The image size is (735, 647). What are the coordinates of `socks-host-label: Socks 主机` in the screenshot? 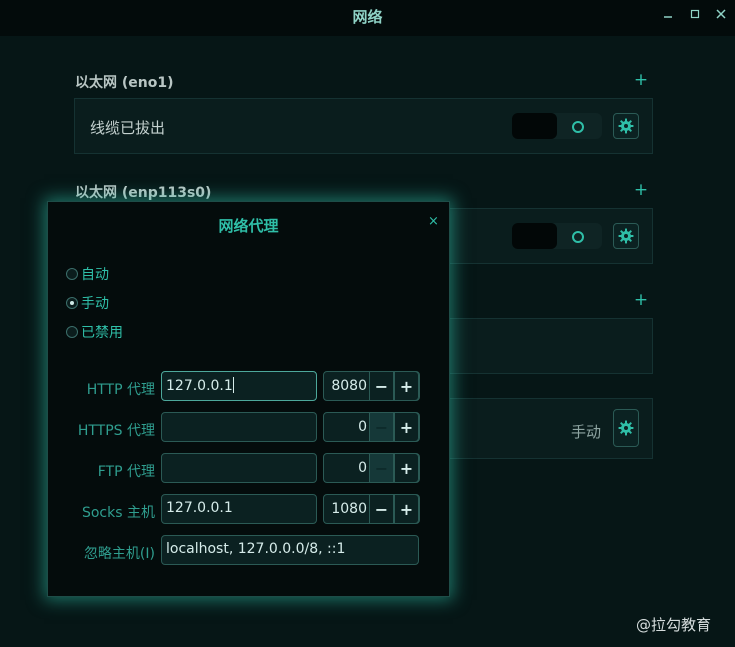 It's located at (118, 513).